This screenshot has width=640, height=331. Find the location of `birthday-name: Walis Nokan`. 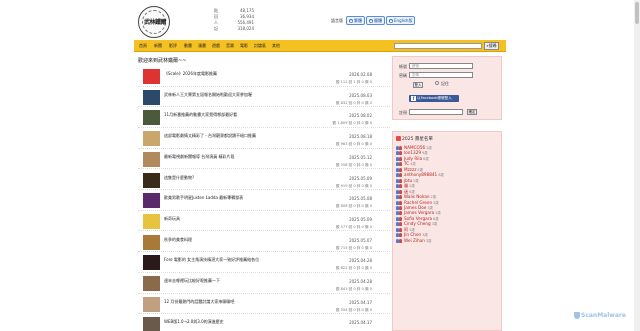

birthday-name: Walis Nokan is located at coordinates (417, 196).